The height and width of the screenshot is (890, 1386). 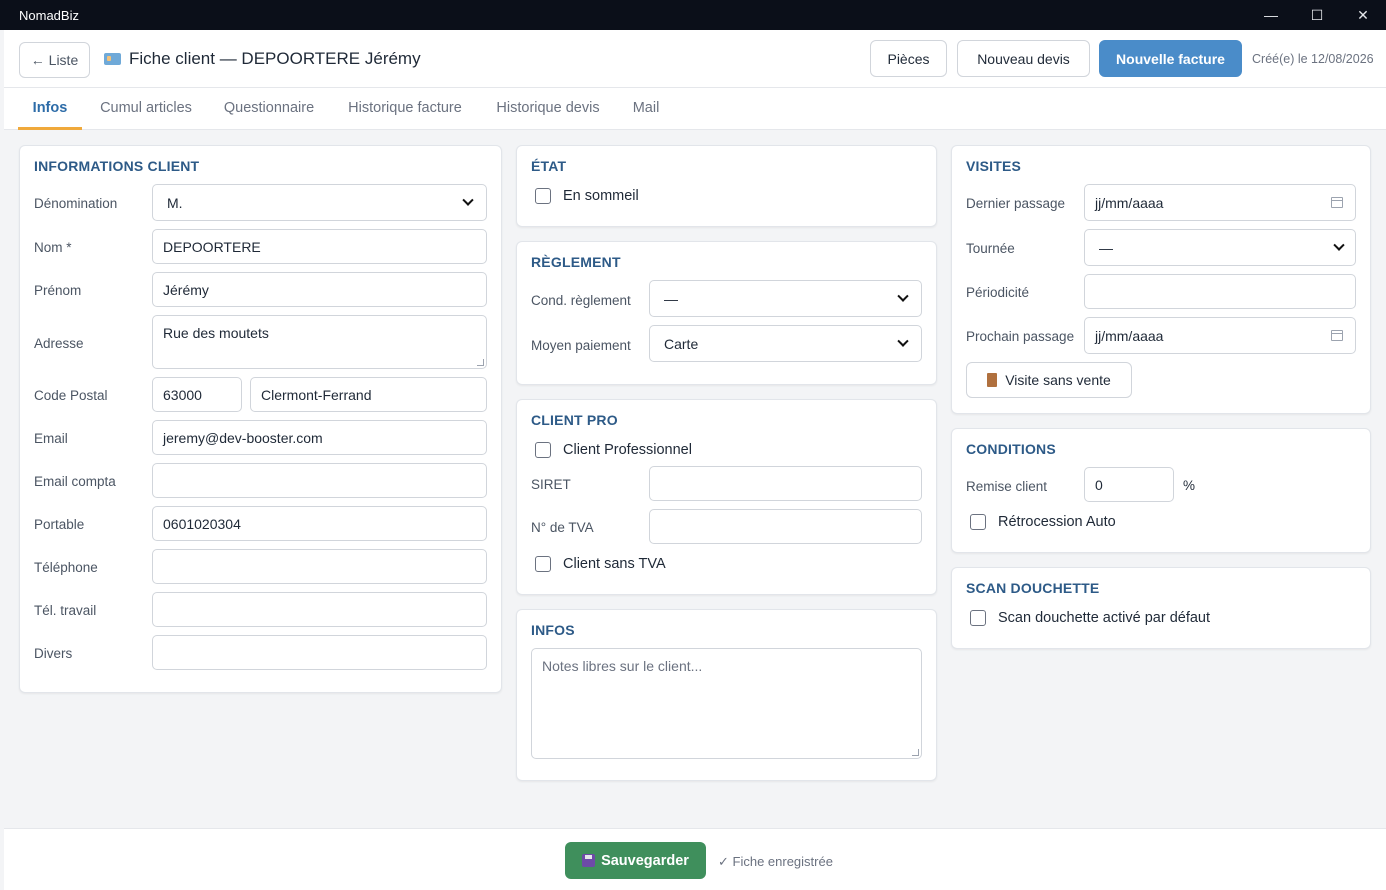 What do you see at coordinates (368, 394) in the screenshot?
I see `ville-input: Clermont-Ferrand` at bounding box center [368, 394].